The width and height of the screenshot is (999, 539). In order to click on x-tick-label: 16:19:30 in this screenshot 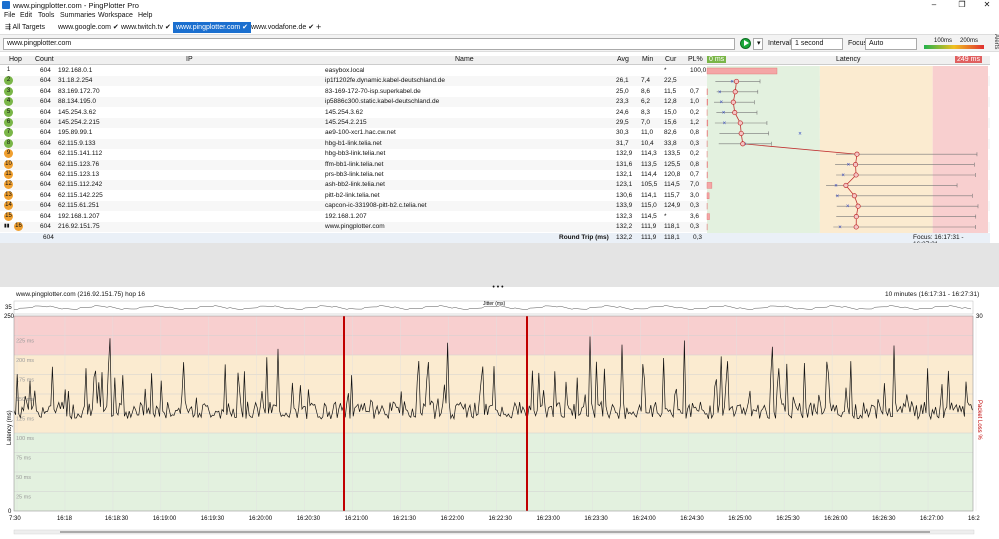, I will do `click(213, 519)`.